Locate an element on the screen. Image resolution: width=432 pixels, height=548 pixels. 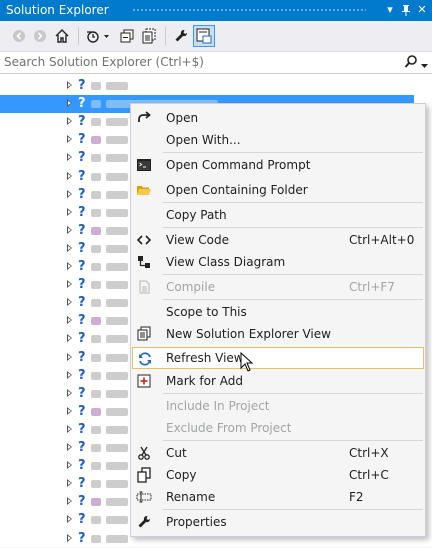
menu-item-open: Open is located at coordinates (278, 118).